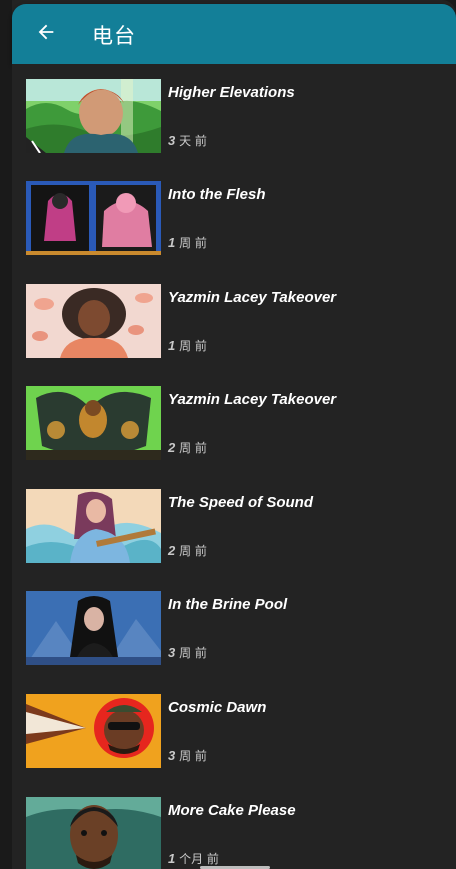  What do you see at coordinates (234, 217) in the screenshot?
I see `episode-item: Into the Flesh 1 周 前` at bounding box center [234, 217].